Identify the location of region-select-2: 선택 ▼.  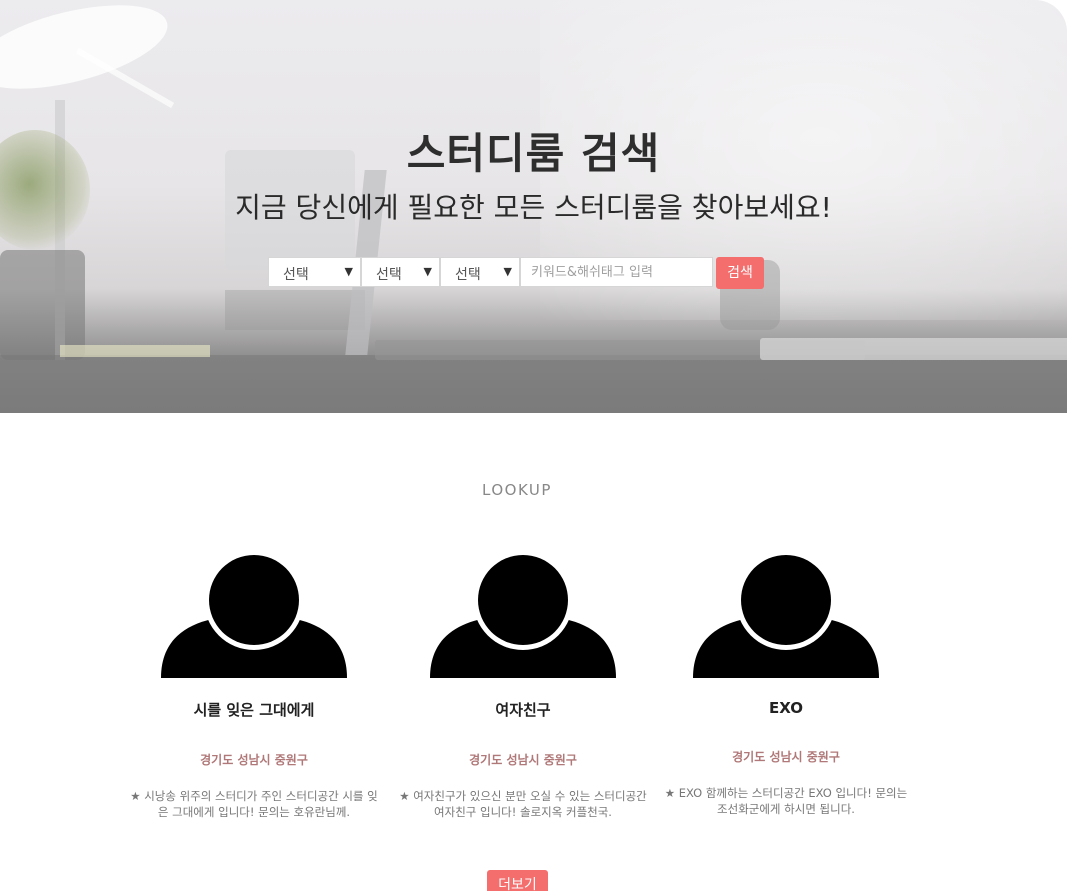
(400, 272).